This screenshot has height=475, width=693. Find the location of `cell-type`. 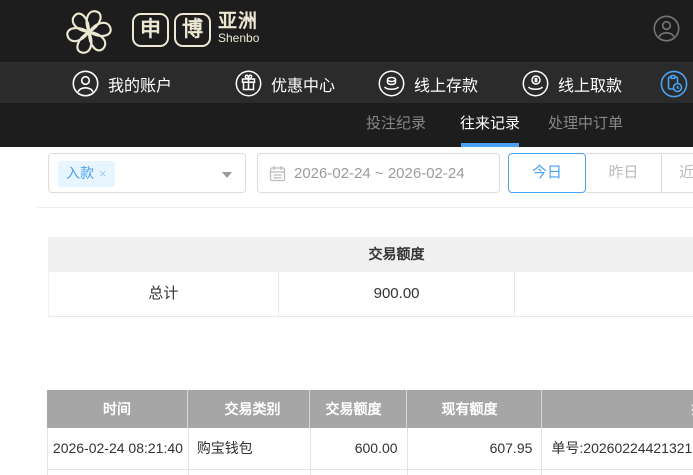

cell-type is located at coordinates (250, 472).